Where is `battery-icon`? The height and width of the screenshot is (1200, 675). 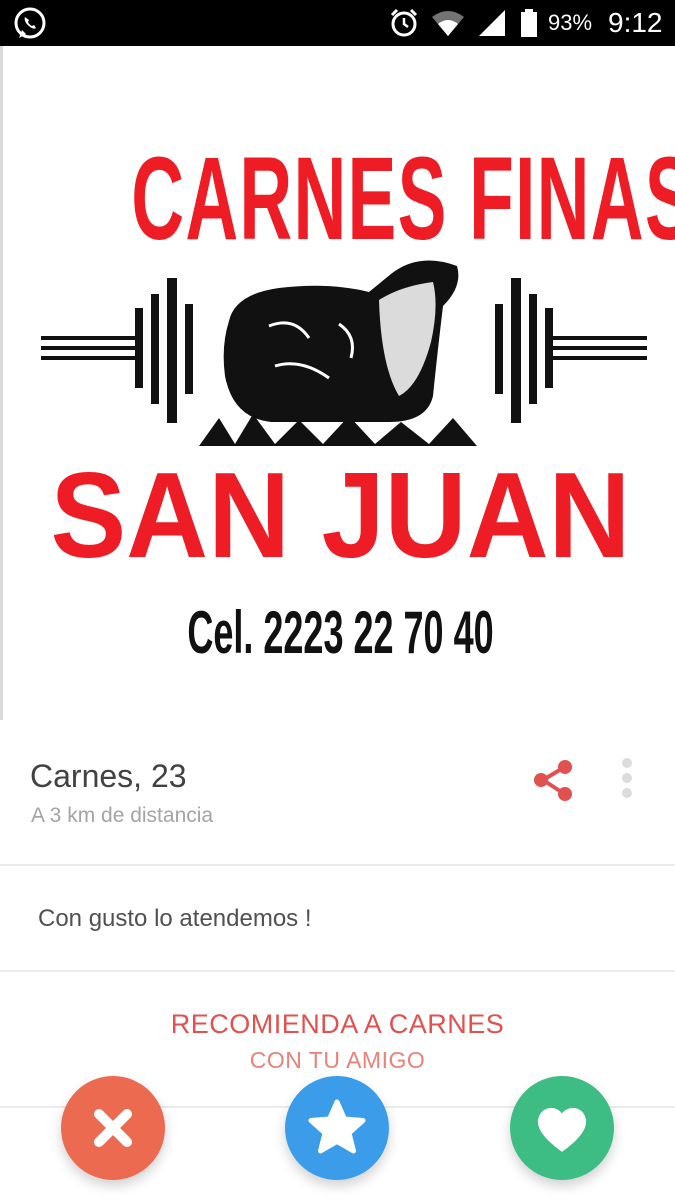
battery-icon is located at coordinates (529, 23).